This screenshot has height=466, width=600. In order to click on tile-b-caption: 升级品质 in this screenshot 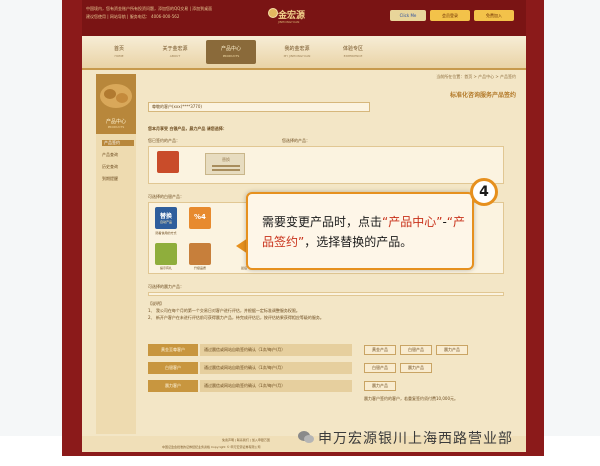, I will do `click(199, 268)`.